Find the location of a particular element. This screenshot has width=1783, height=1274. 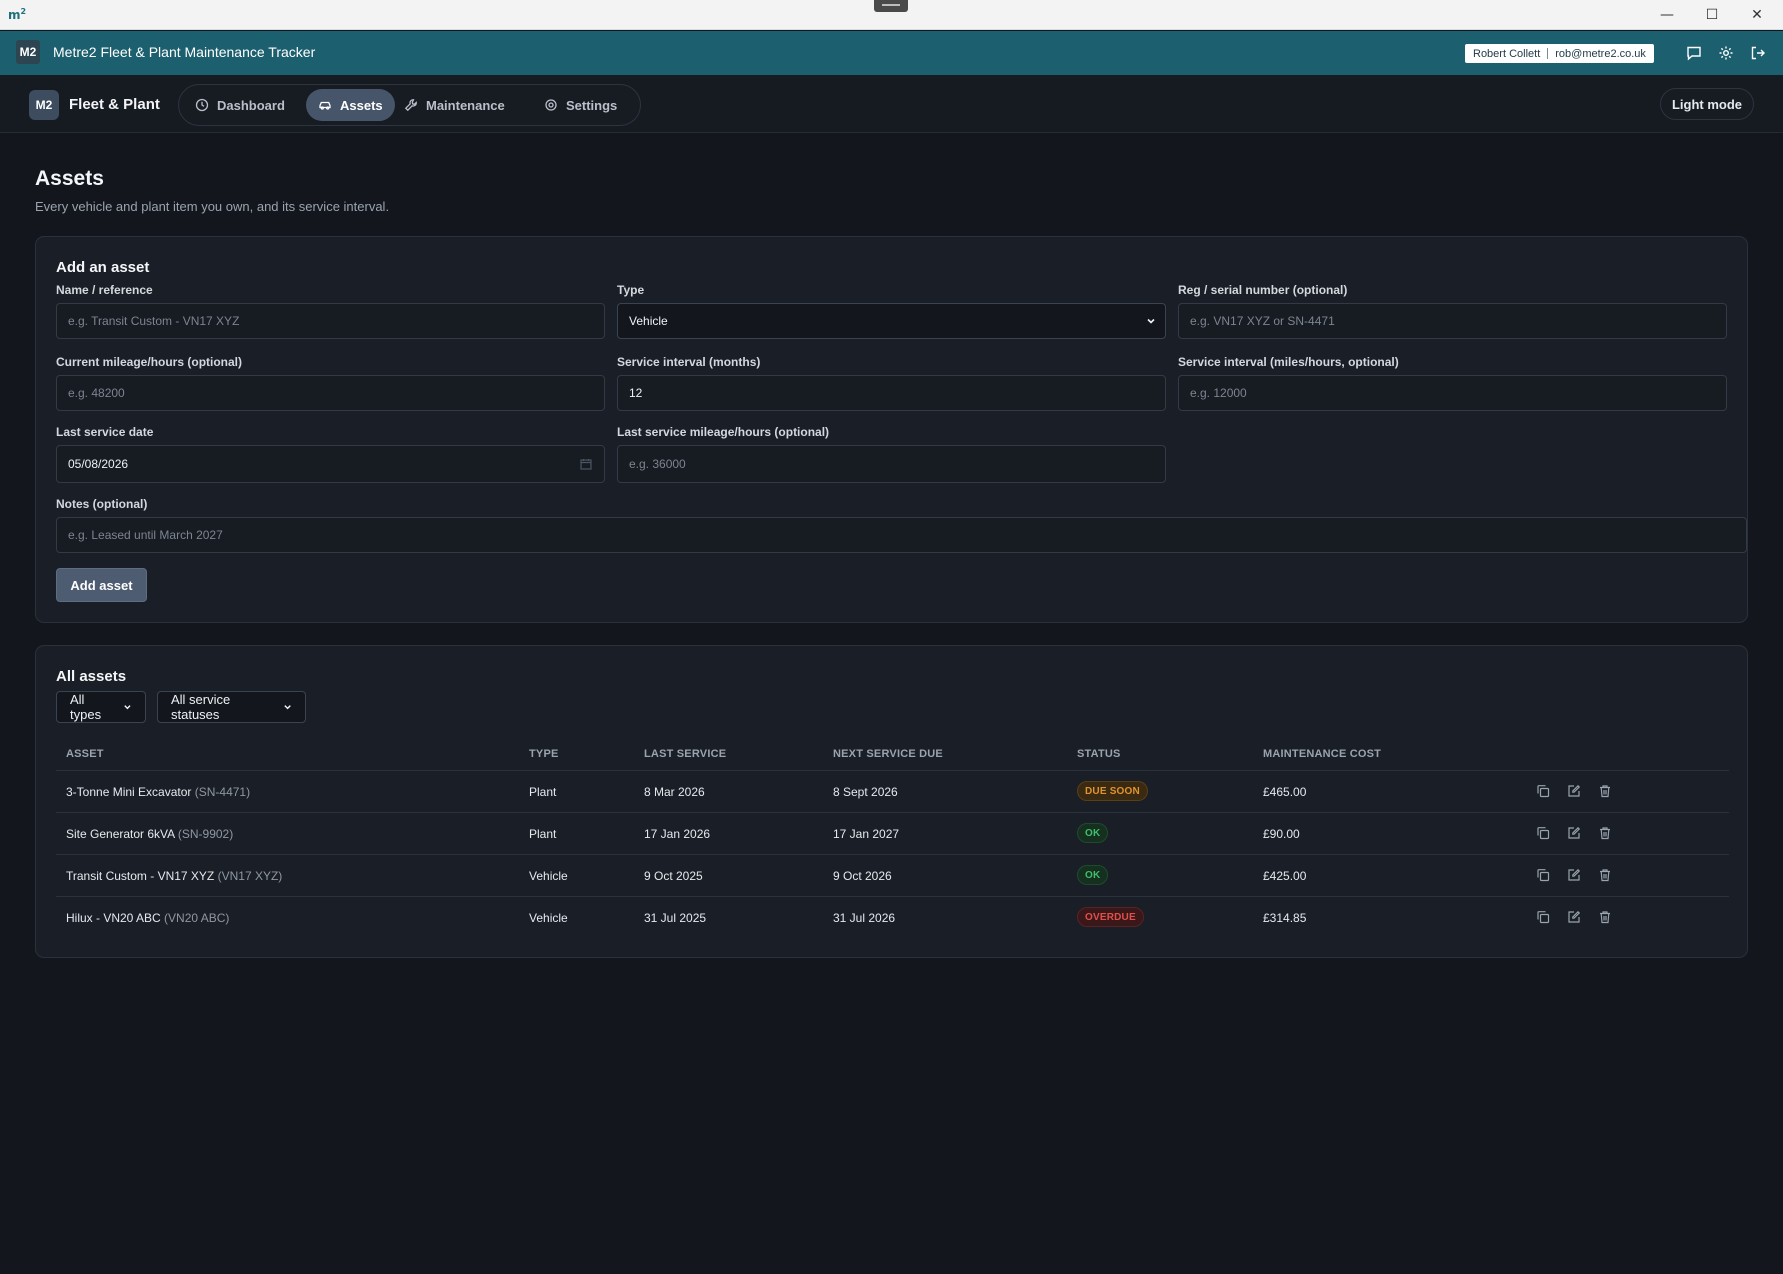

user-chip: Robert Collett rob@metre2.co.uk is located at coordinates (1559, 53).